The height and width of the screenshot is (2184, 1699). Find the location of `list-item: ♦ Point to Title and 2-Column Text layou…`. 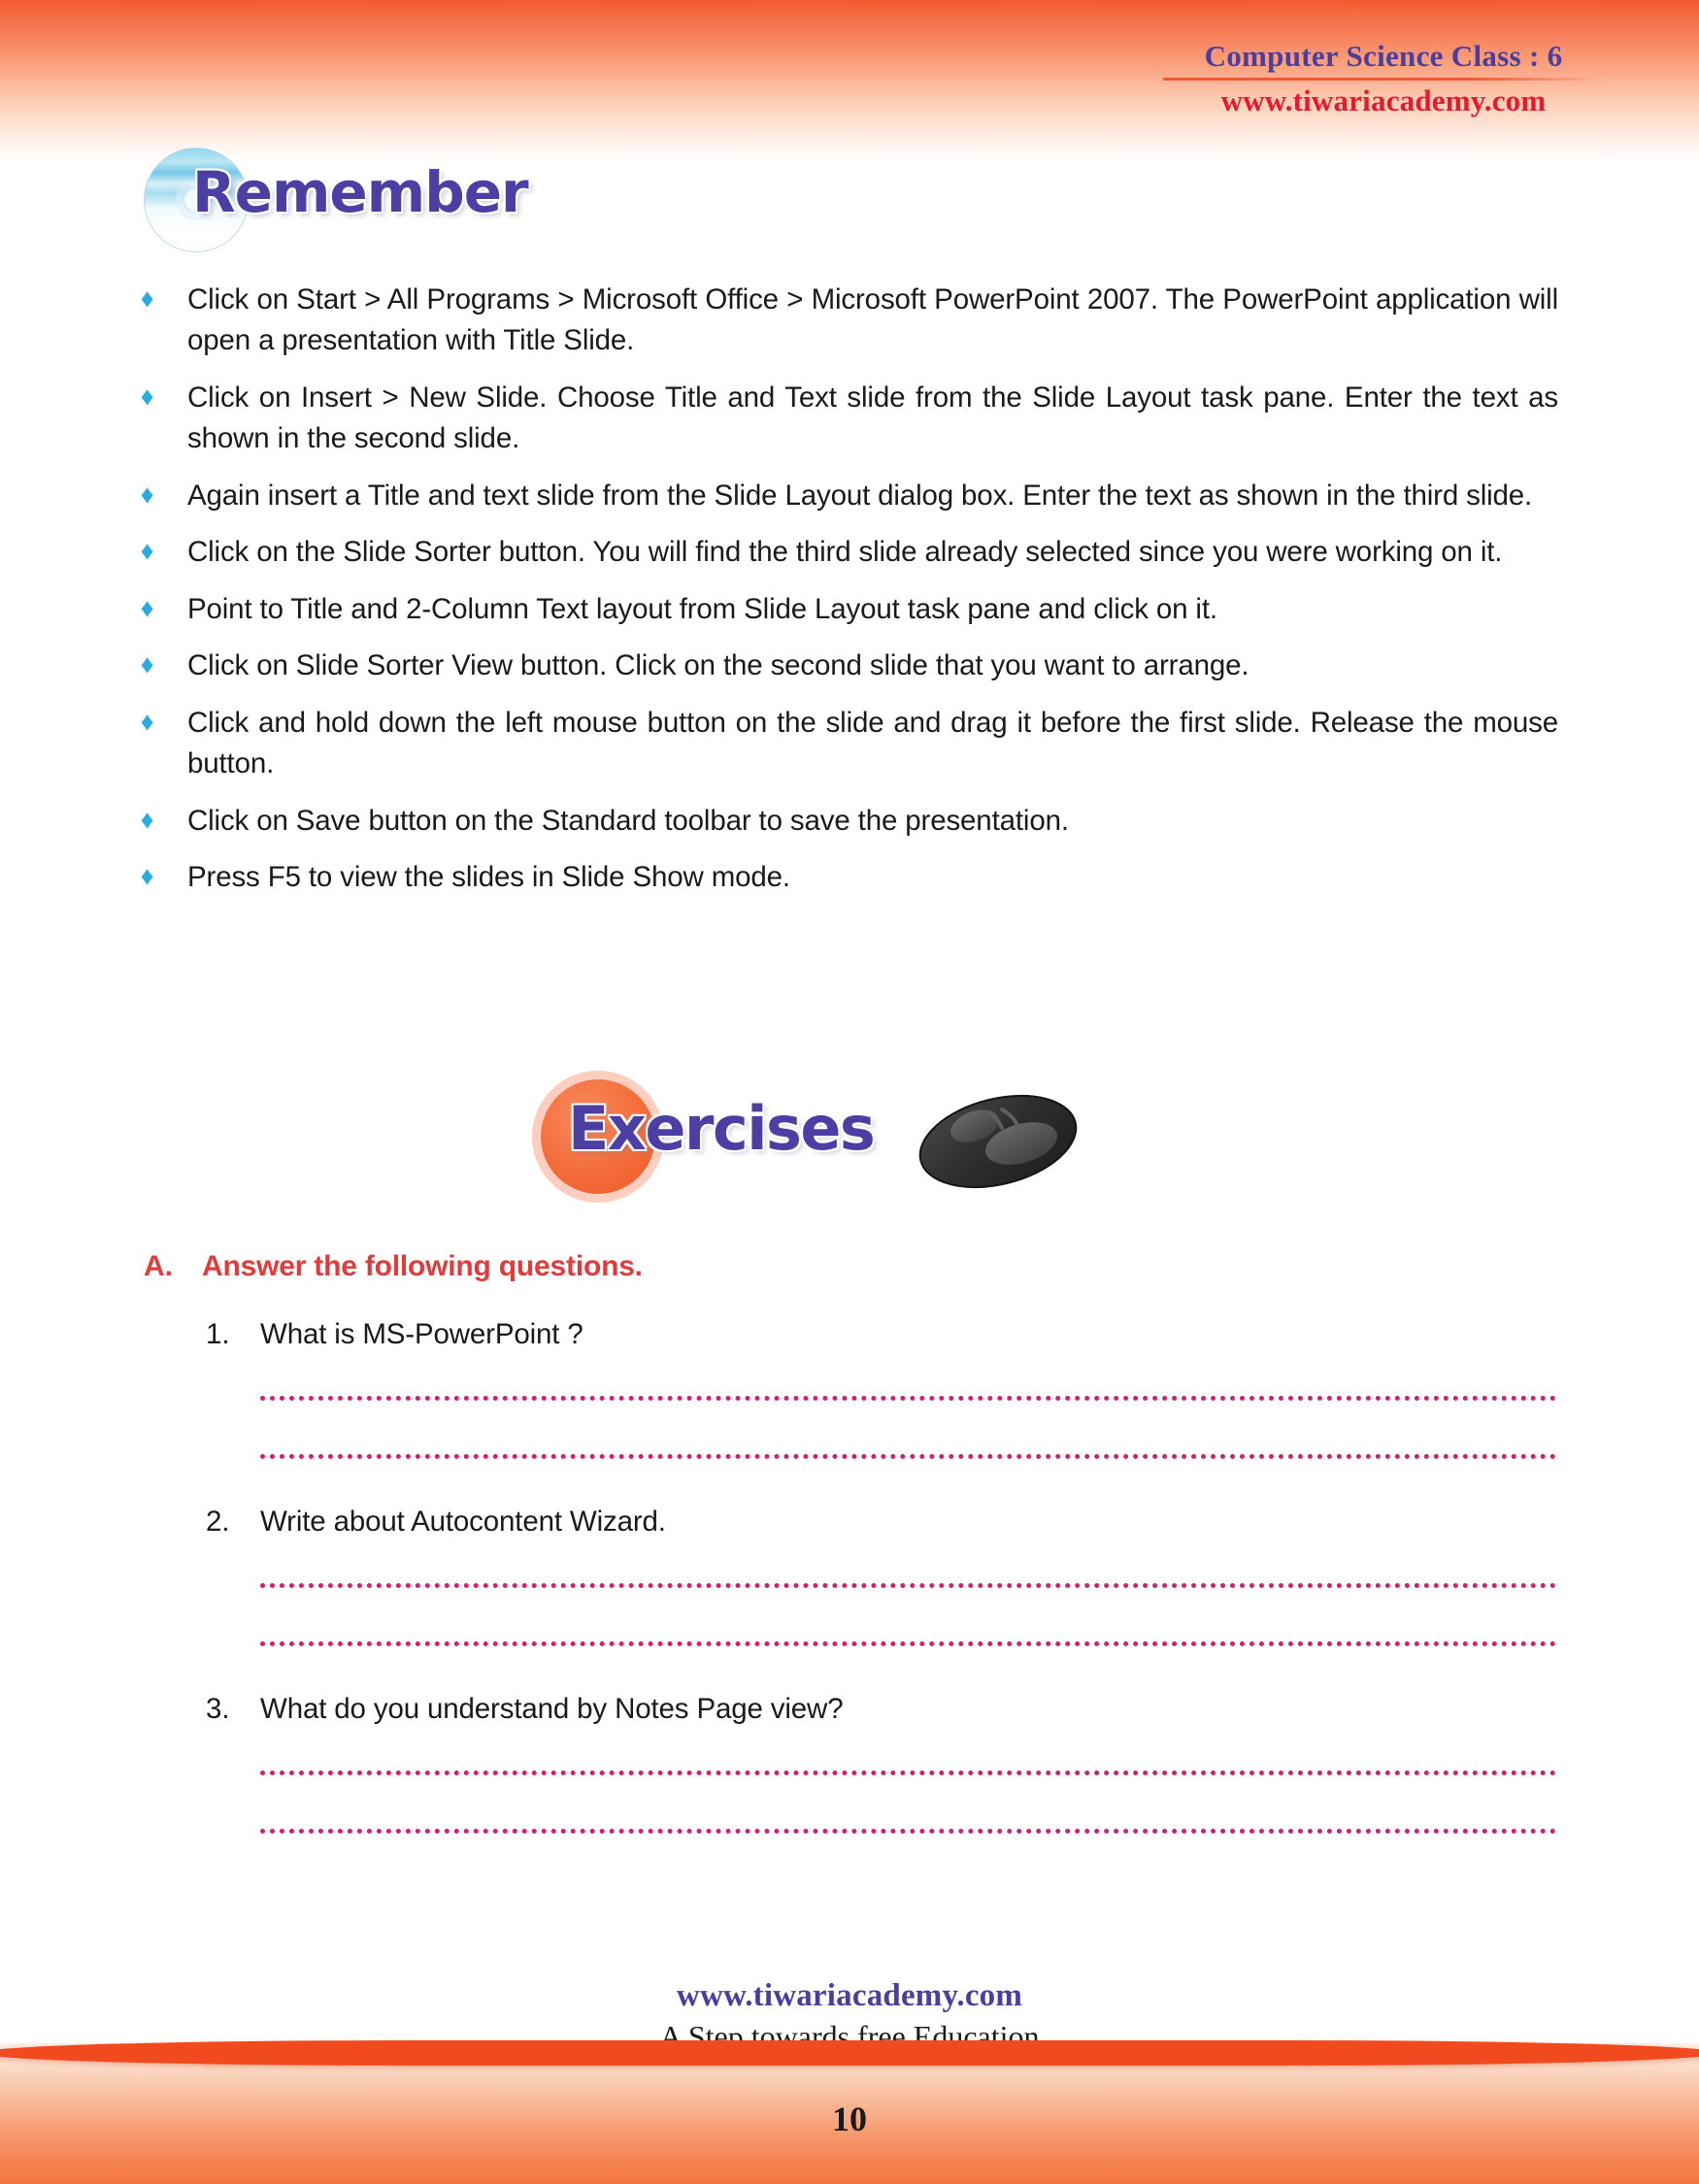

list-item: ♦ Point to Title and 2-Column Text layou… is located at coordinates (849, 609).